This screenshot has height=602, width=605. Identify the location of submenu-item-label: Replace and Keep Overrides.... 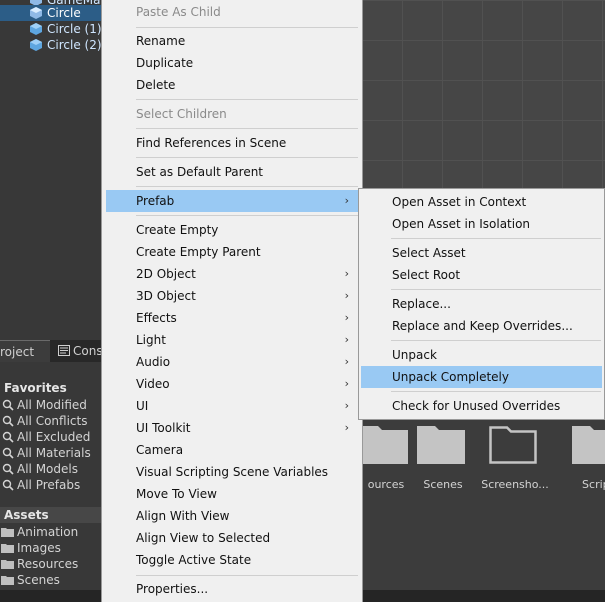
(482, 326).